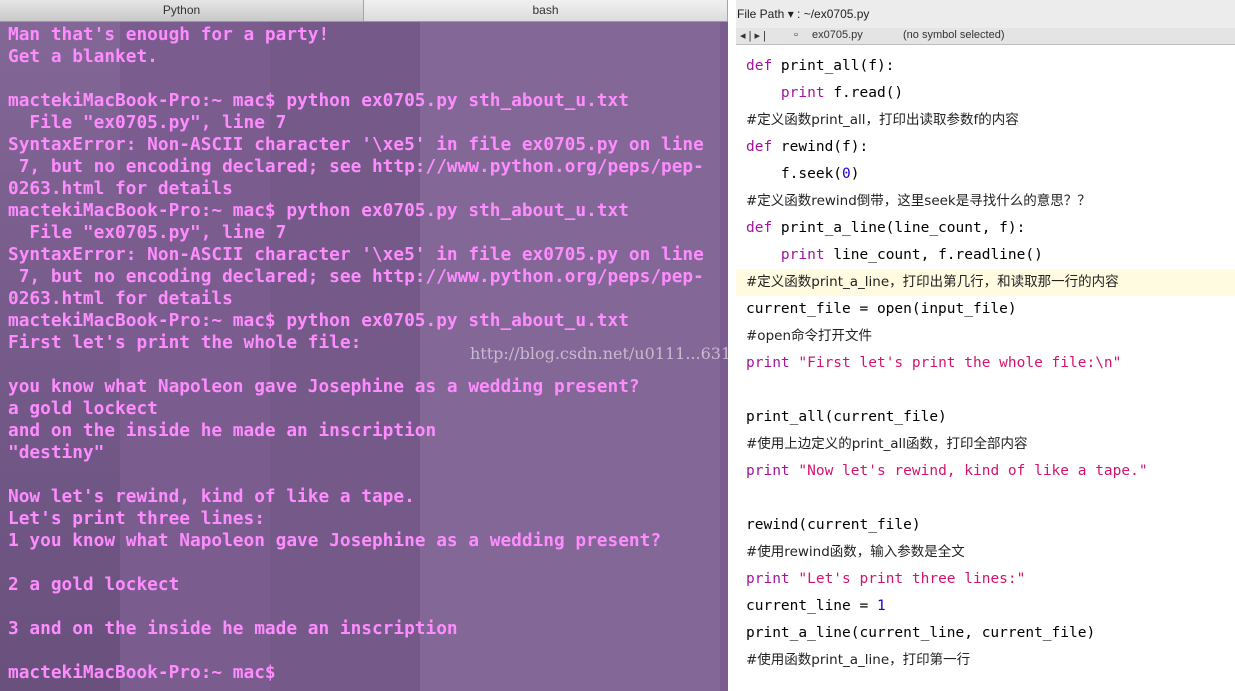 The image size is (1235, 691). I want to click on code-comment: #使用上边定义的print_all函数，打印全部内容, so click(887, 444).